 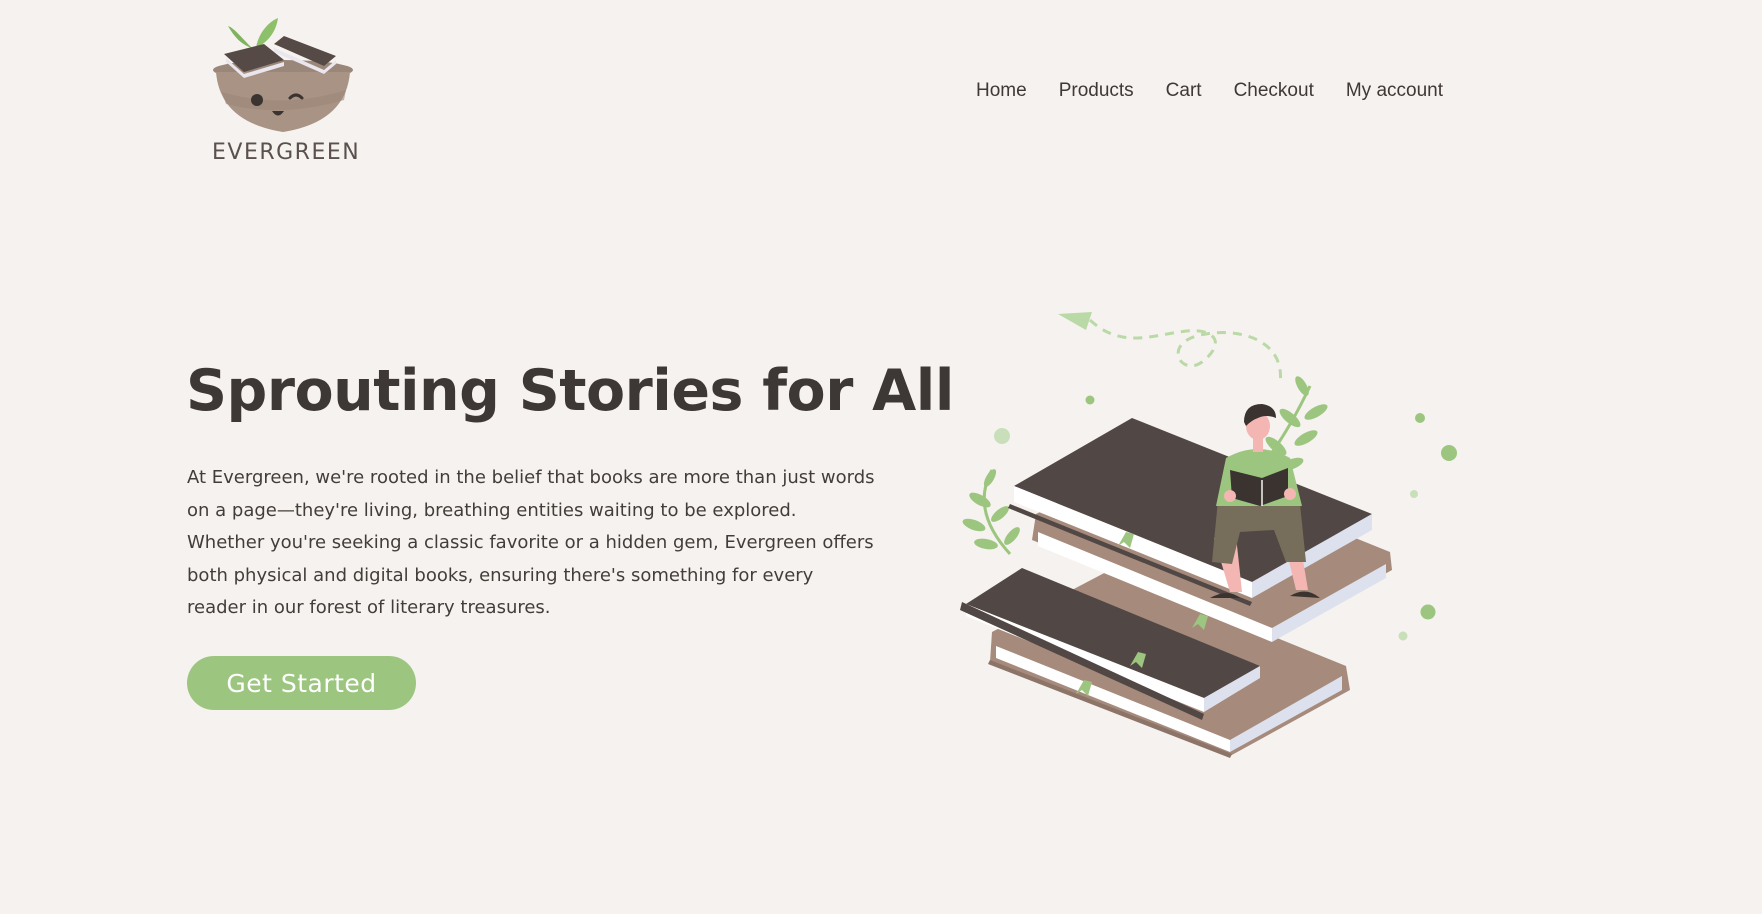 I want to click on nav-my-account-link: My account, so click(x=1394, y=91).